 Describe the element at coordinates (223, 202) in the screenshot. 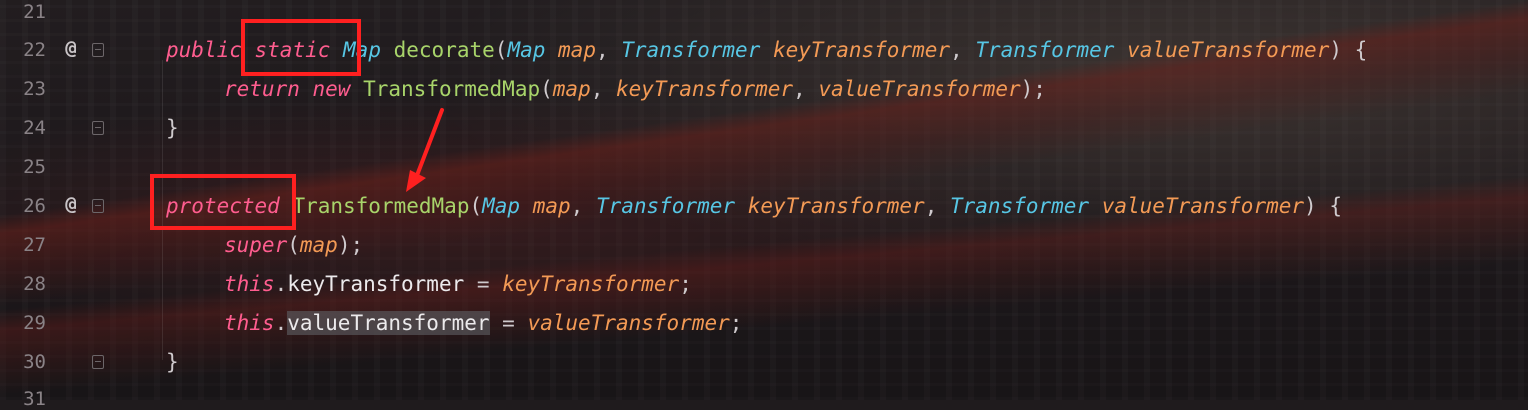

I see `highlight-box-protected` at that location.